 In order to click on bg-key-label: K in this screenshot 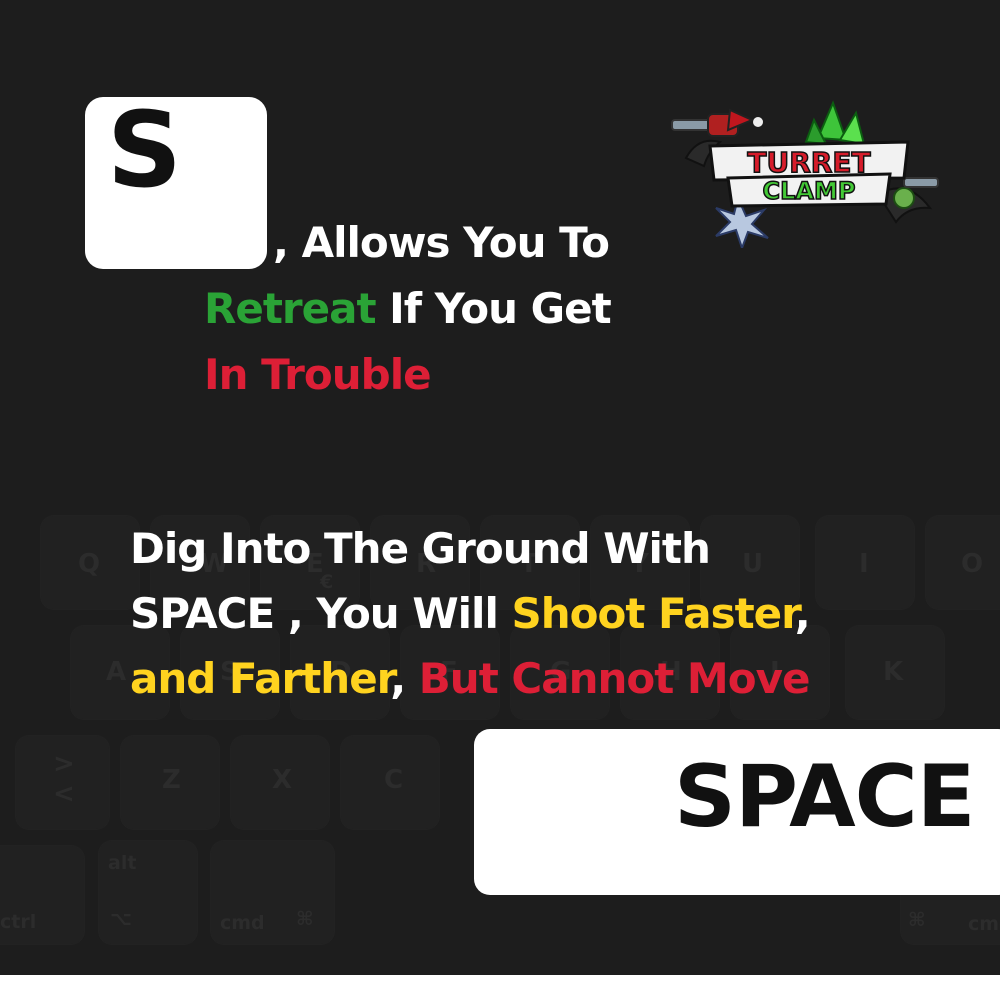, I will do `click(893, 672)`.